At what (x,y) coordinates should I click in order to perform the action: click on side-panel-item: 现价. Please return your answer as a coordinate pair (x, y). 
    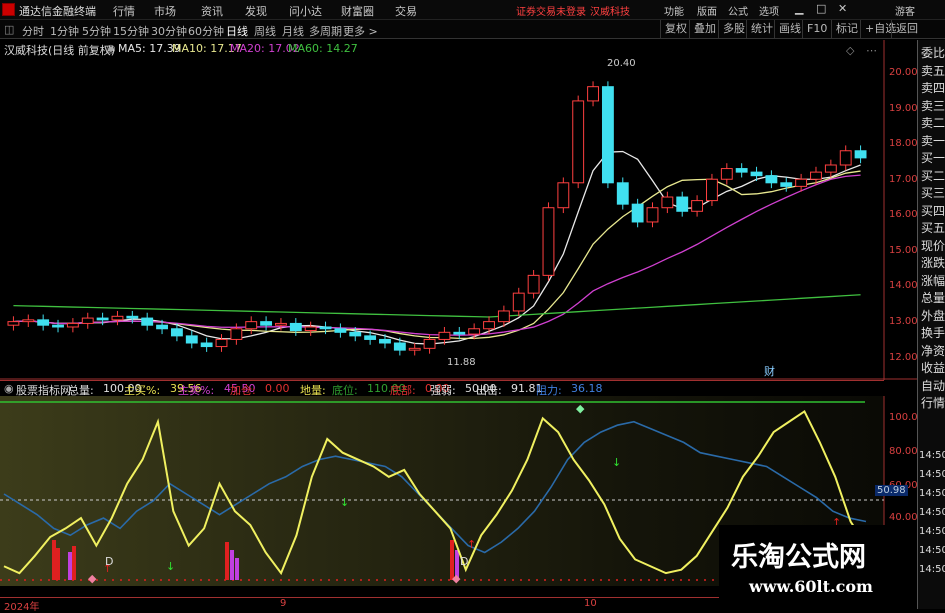
    Looking at the image, I should click on (933, 245).